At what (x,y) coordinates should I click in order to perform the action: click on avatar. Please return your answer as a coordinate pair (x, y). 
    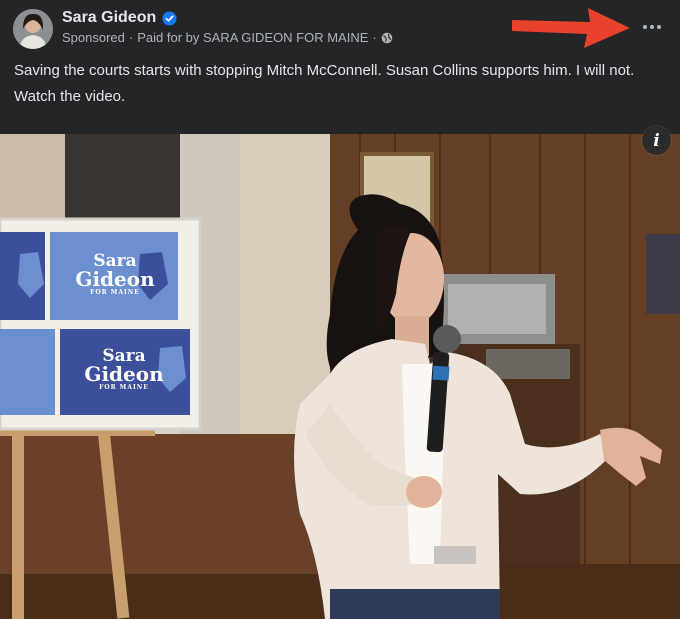
    Looking at the image, I should click on (33, 29).